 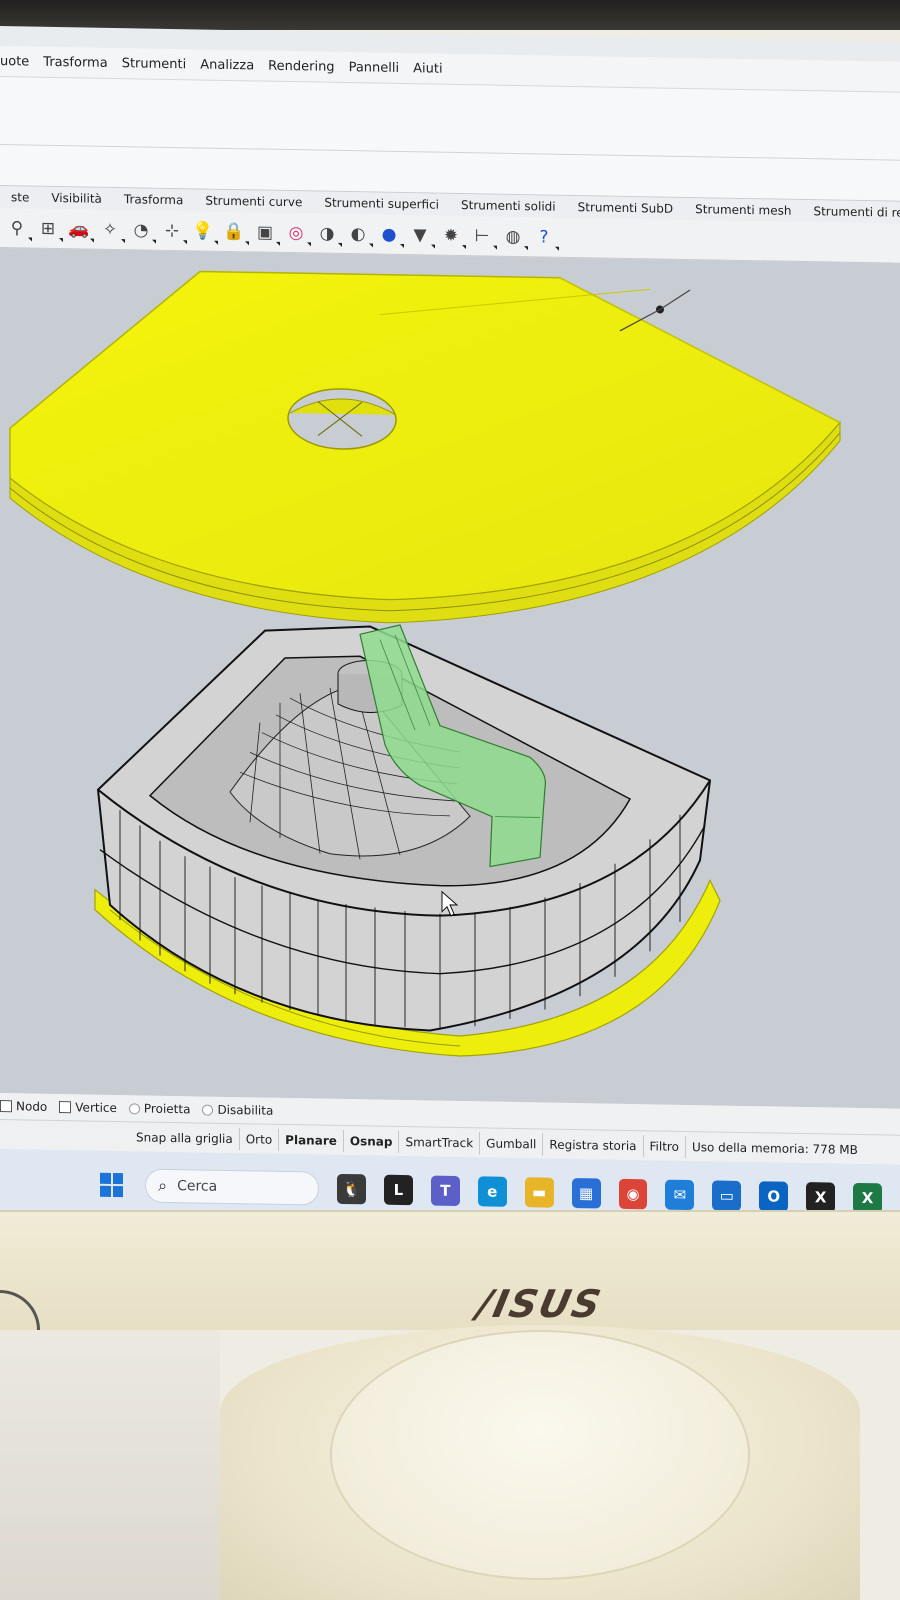 What do you see at coordinates (482, 236) in the screenshot?
I see `dimension-icon: ⊢` at bounding box center [482, 236].